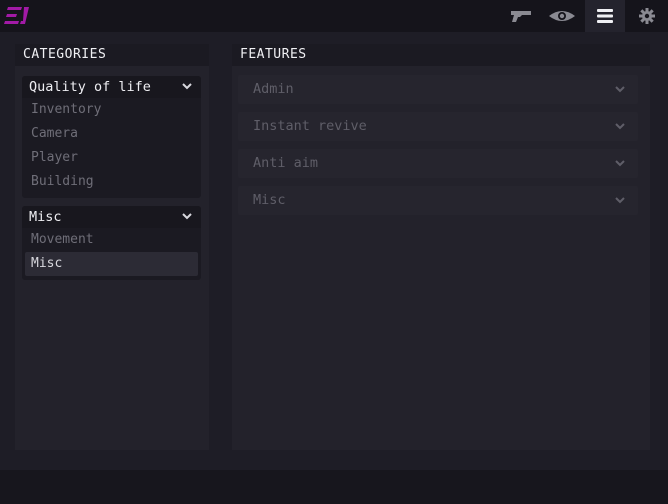 Image resolution: width=668 pixels, height=504 pixels. What do you see at coordinates (112, 55) in the screenshot?
I see `categories-header: CATEGORIES` at bounding box center [112, 55].